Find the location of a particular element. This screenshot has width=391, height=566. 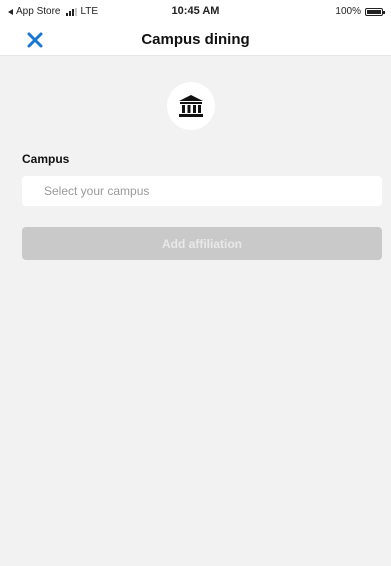

page-title: Campus dining is located at coordinates (195, 39).